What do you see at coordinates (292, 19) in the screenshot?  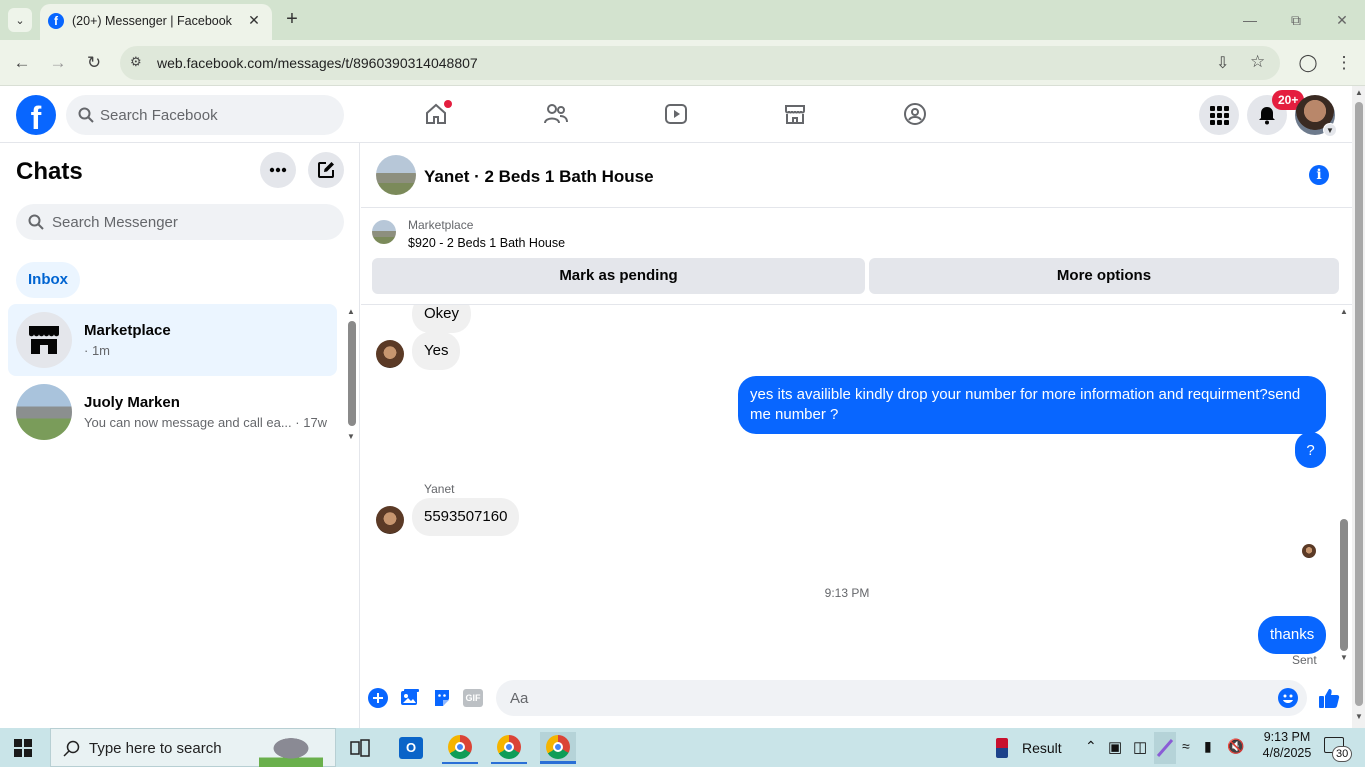 I see `new-tab-button: +` at bounding box center [292, 19].